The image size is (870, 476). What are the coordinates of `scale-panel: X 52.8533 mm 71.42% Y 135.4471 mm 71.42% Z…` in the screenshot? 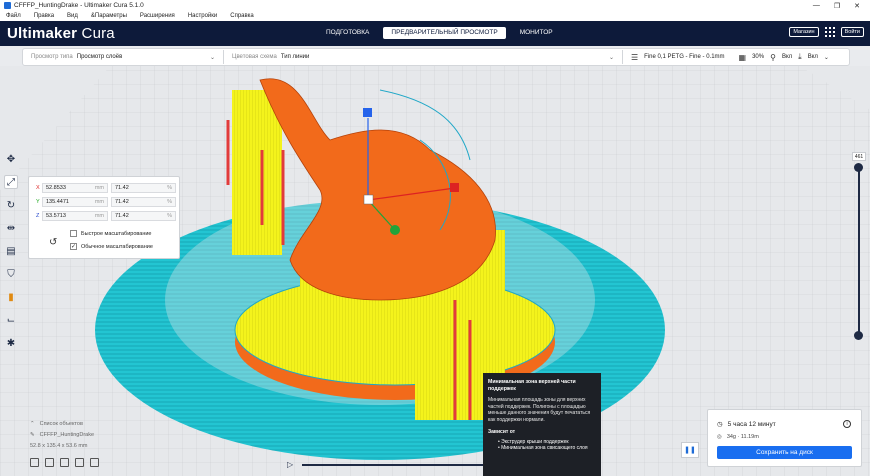 It's located at (104, 217).